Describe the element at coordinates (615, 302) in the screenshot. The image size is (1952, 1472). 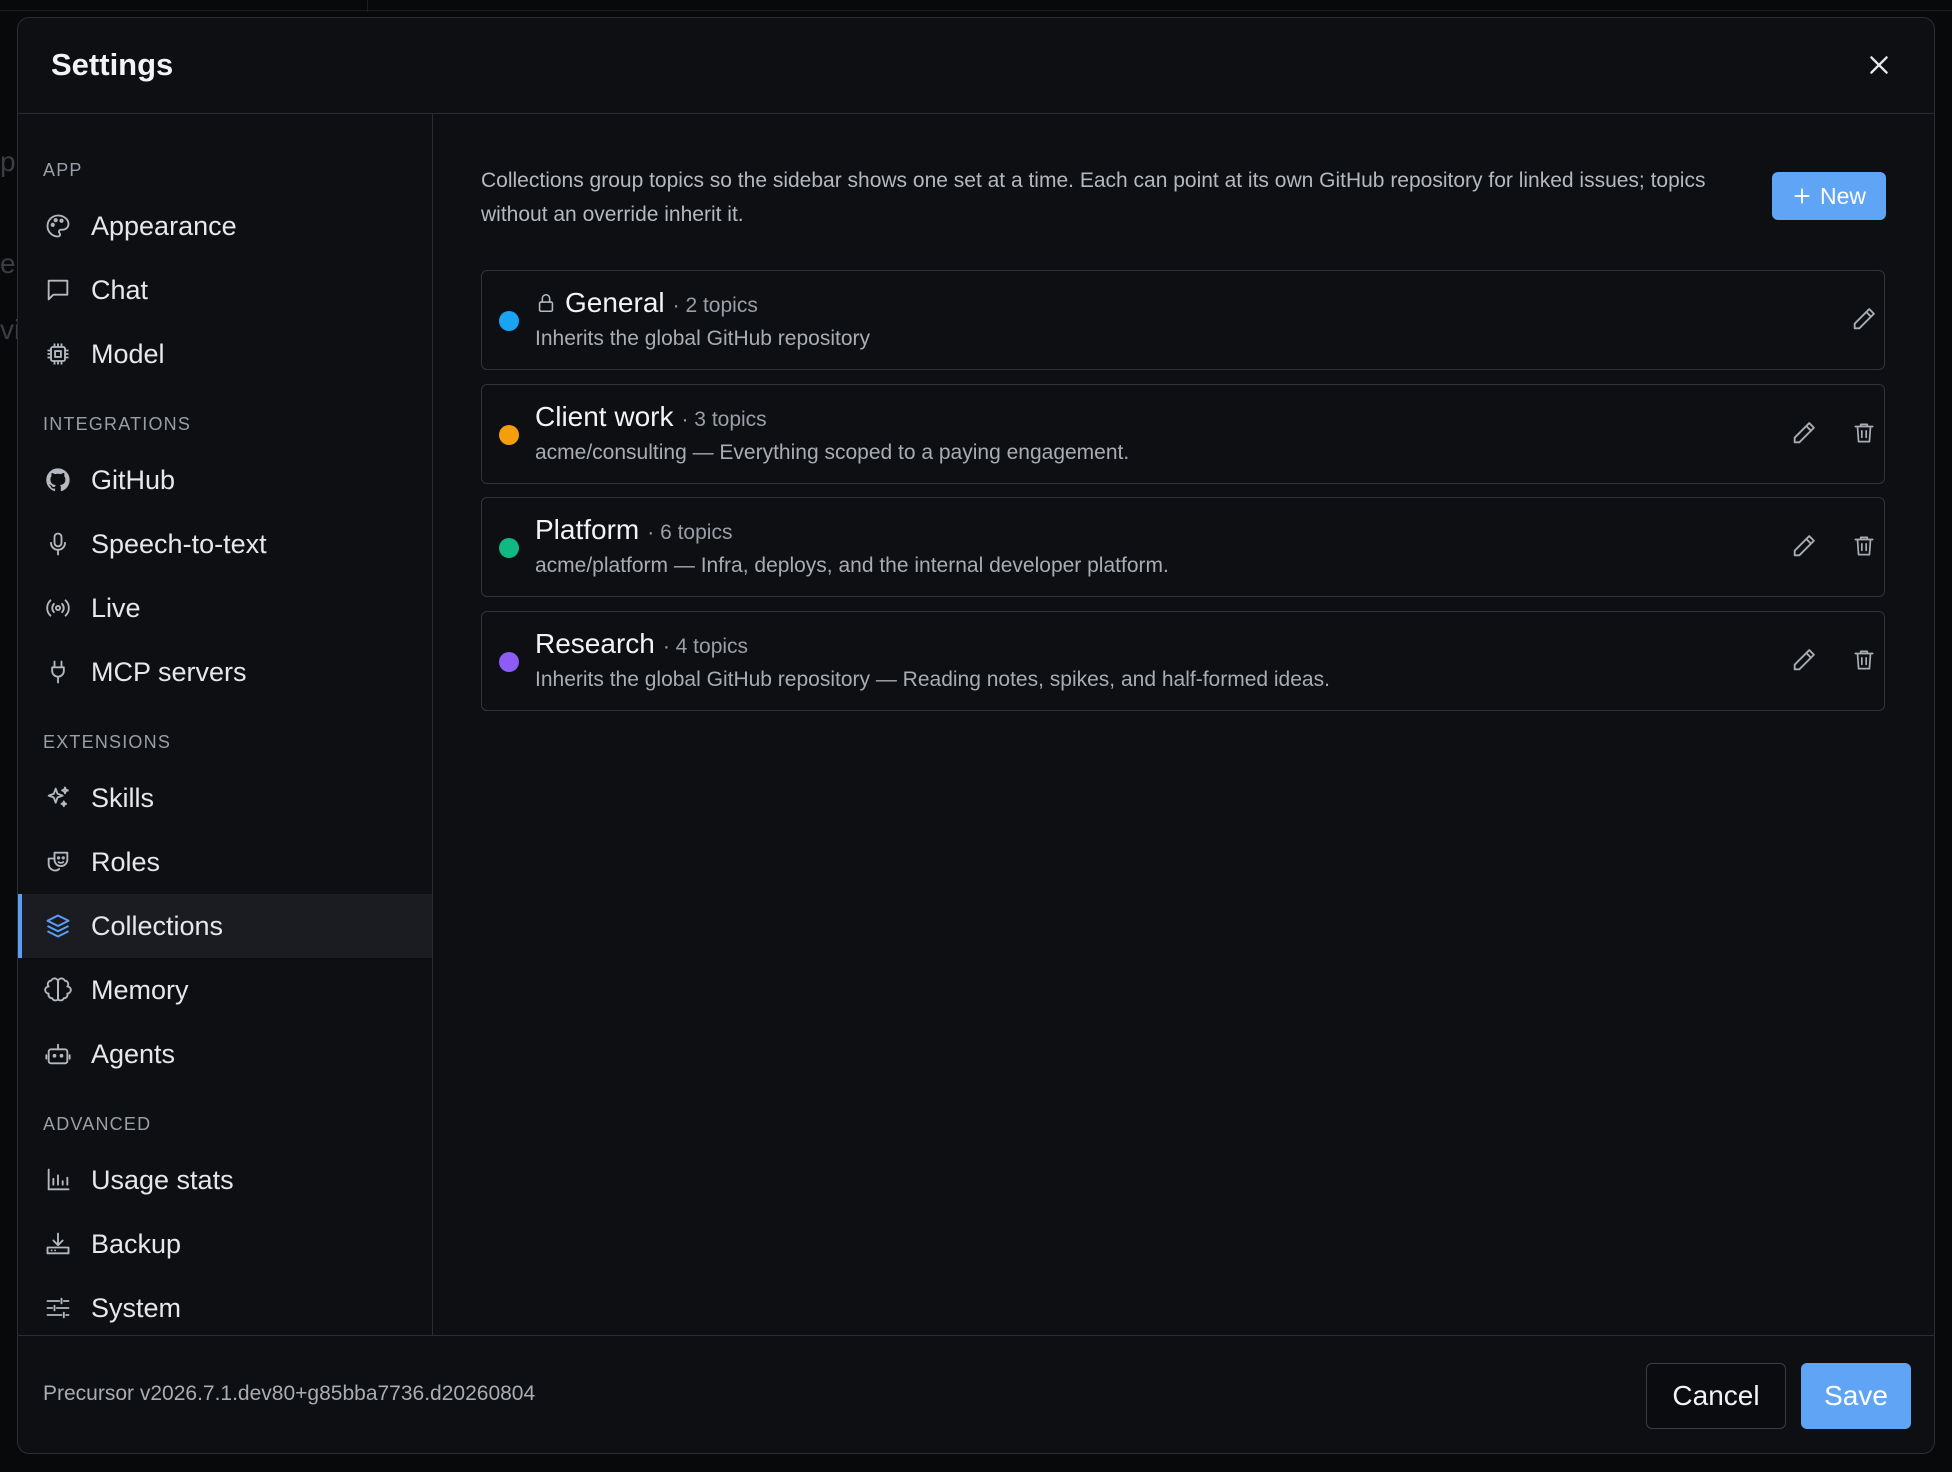
I see `collection-name: General` at that location.